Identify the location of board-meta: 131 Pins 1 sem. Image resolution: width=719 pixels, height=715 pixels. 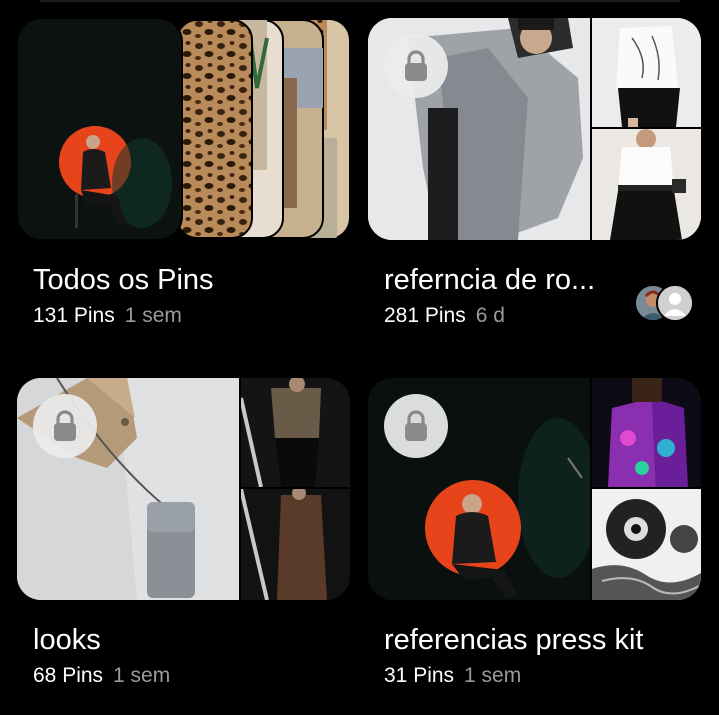
(107, 316).